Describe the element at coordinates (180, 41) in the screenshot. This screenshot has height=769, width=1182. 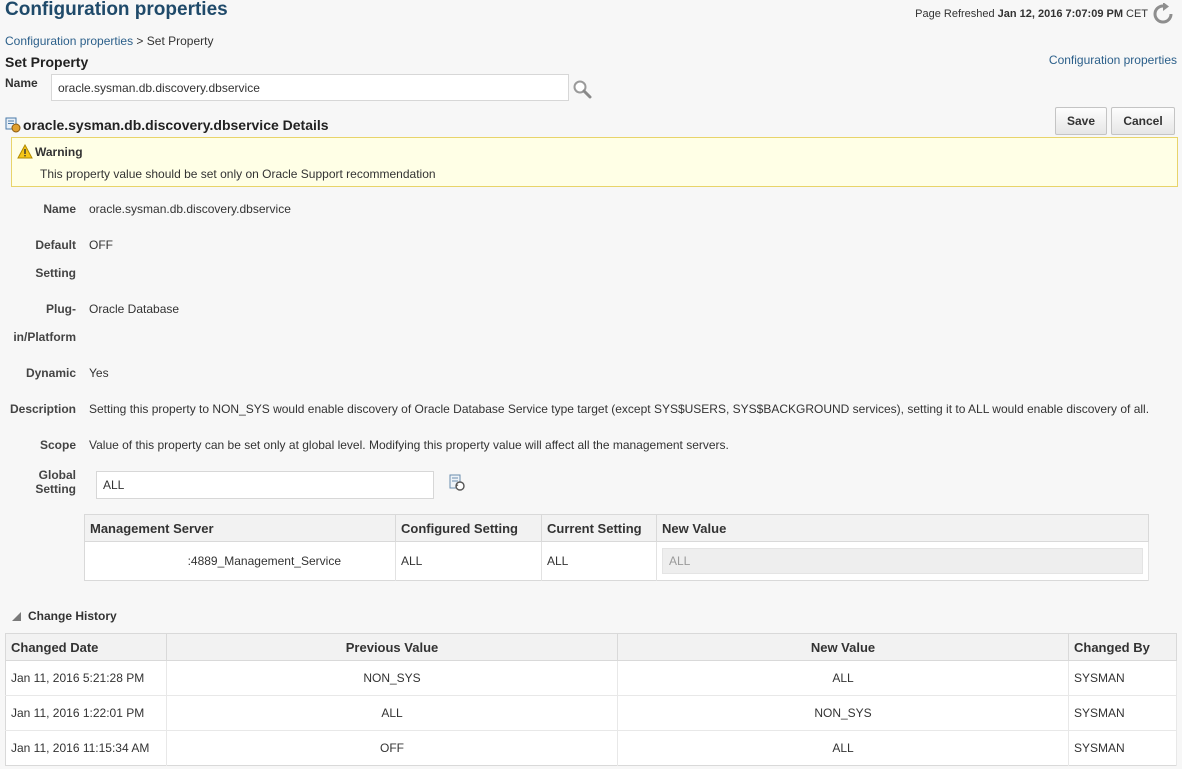
I see `breadcrumb-current: Set Property` at that location.